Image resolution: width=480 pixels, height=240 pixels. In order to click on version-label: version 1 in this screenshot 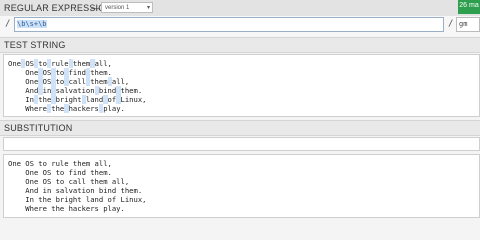, I will do `click(117, 8)`.